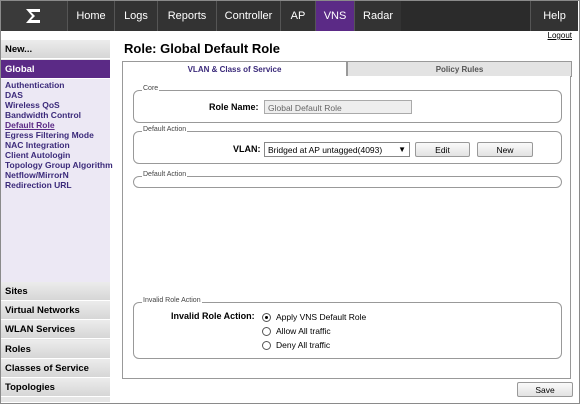 This screenshot has height=404, width=580. I want to click on core-legend: Core, so click(151, 88).